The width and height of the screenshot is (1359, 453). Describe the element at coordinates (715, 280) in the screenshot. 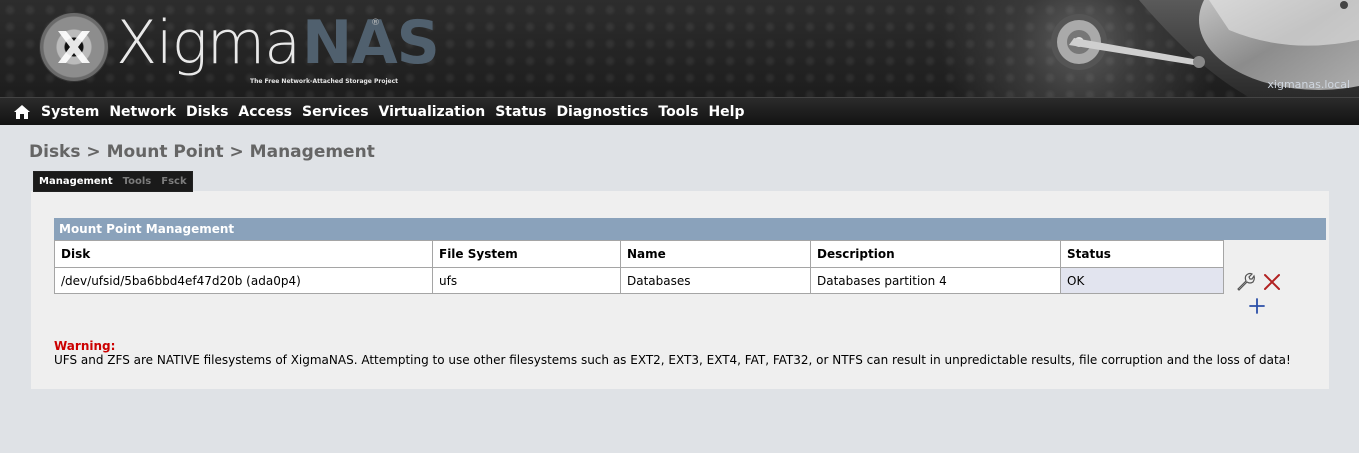

I see `cell-name: Databases` at that location.